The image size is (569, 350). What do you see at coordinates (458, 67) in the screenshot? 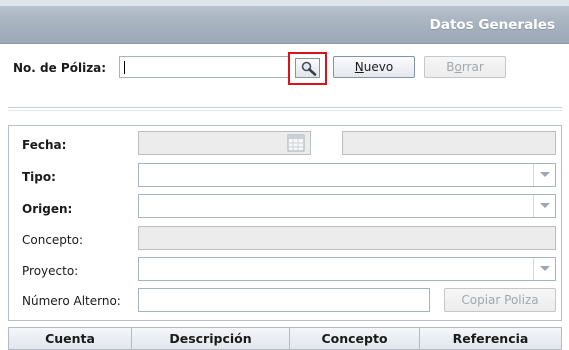
I see `borrar-mnemonic: o` at bounding box center [458, 67].